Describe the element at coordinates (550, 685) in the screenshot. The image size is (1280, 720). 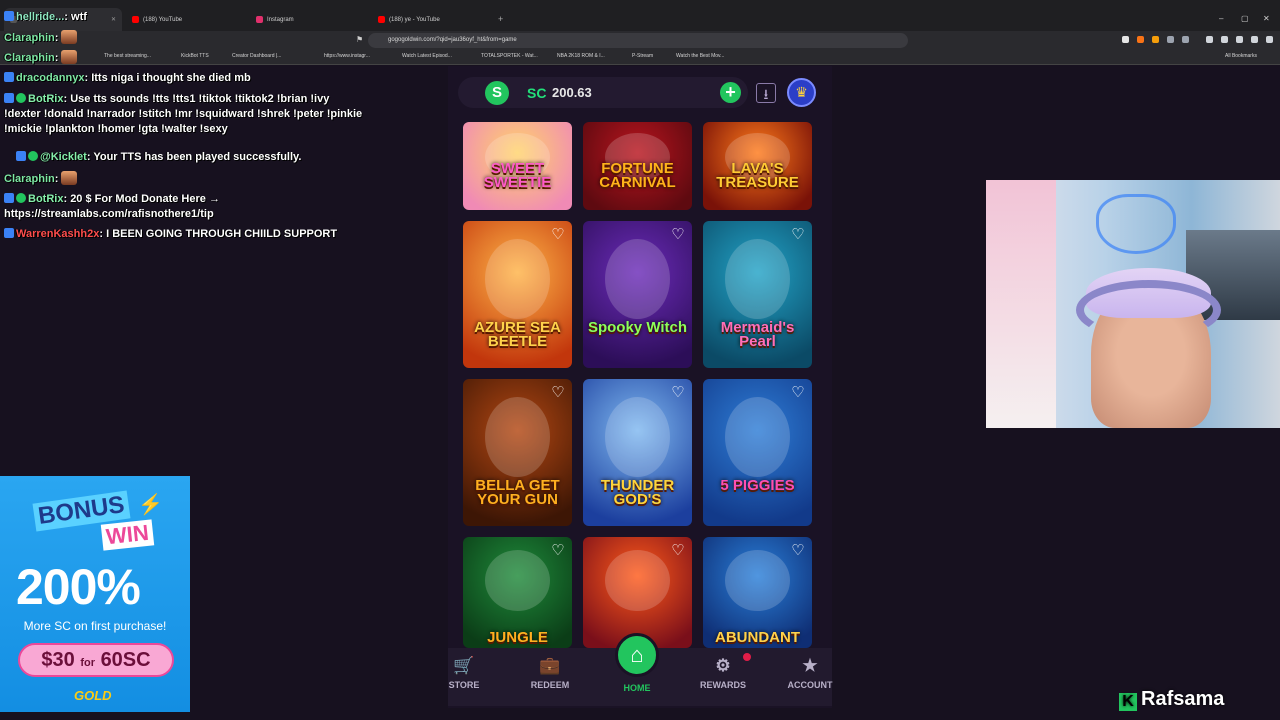
I see `nav-label: REDEEM` at that location.